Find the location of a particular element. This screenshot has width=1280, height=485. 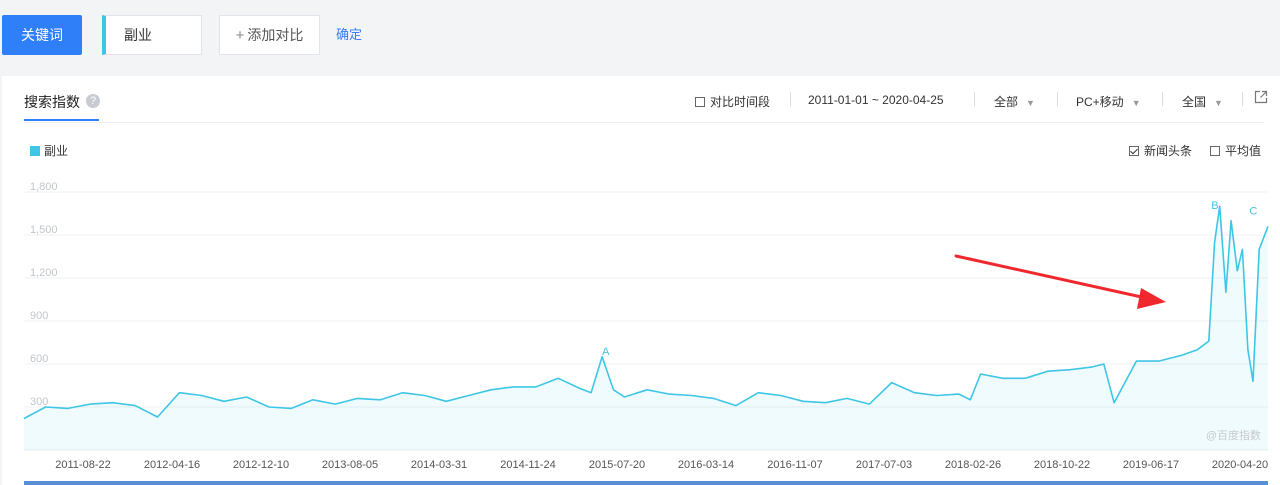

x-tick-label: 2018-10-22 is located at coordinates (1062, 465).